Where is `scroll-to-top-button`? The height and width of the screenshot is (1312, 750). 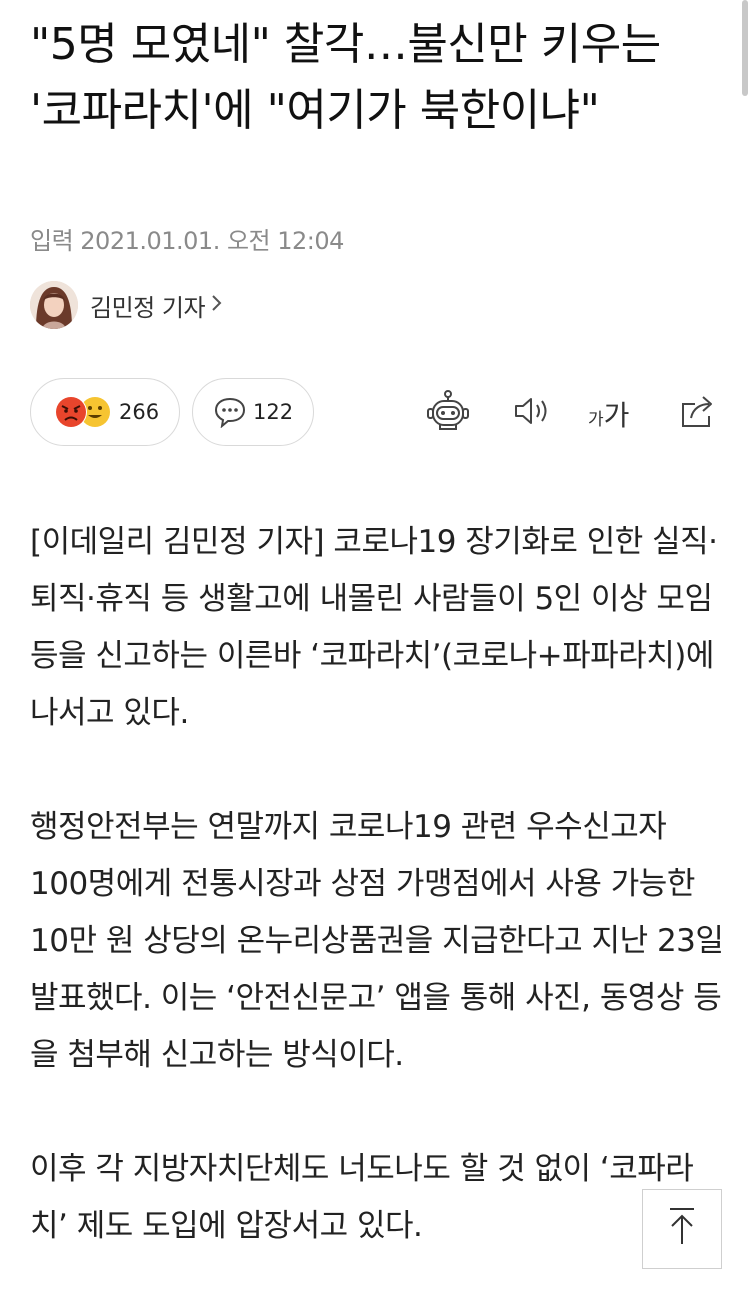
scroll-to-top-button is located at coordinates (682, 1229).